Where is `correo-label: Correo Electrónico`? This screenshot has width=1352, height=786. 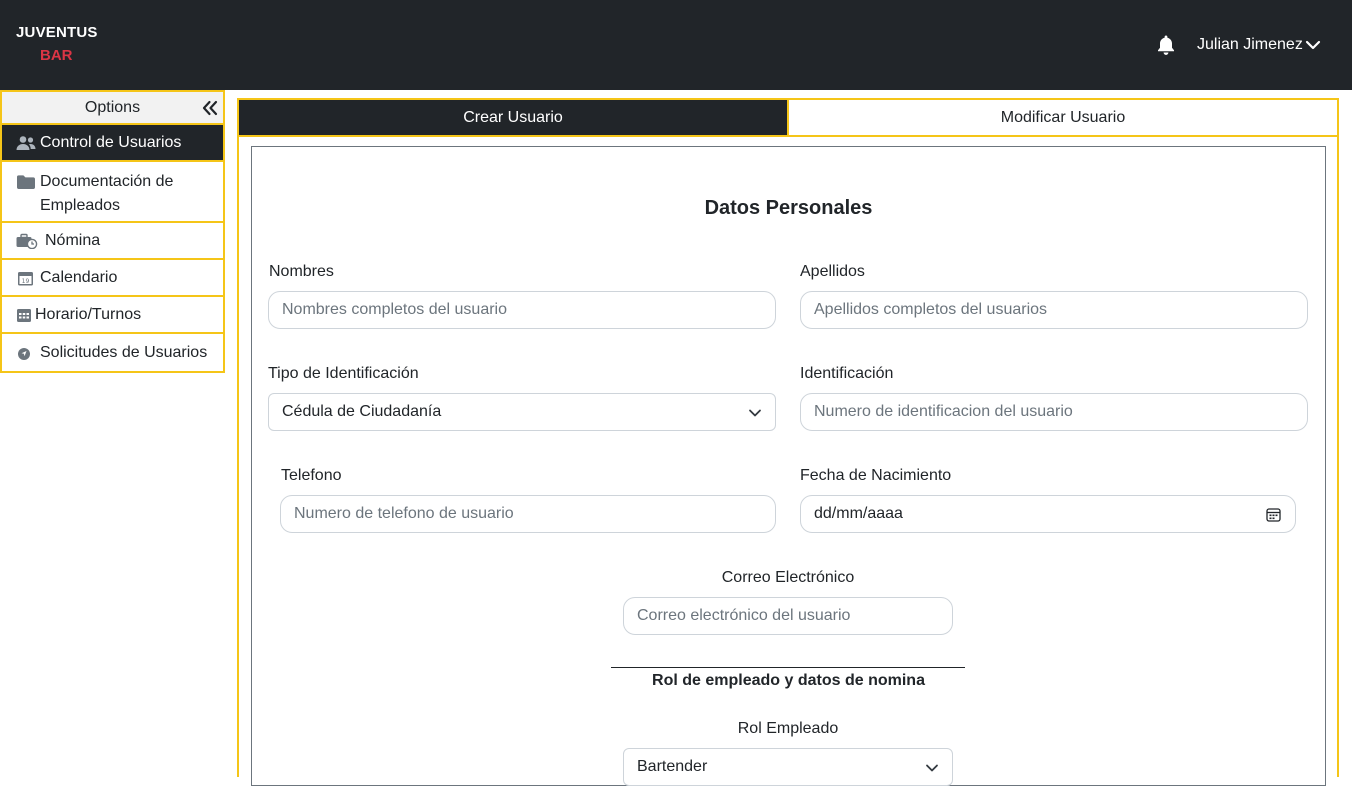 correo-label: Correo Electrónico is located at coordinates (788, 577).